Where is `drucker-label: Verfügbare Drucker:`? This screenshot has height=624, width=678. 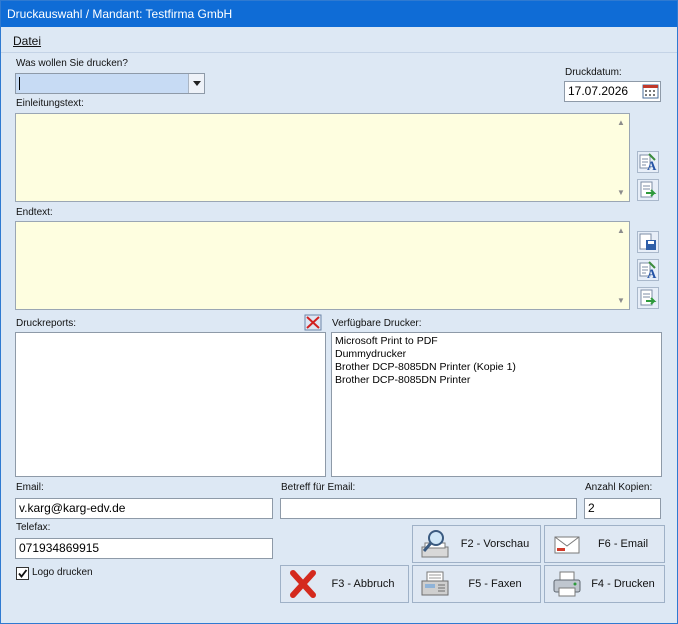 drucker-label: Verfügbare Drucker: is located at coordinates (377, 323).